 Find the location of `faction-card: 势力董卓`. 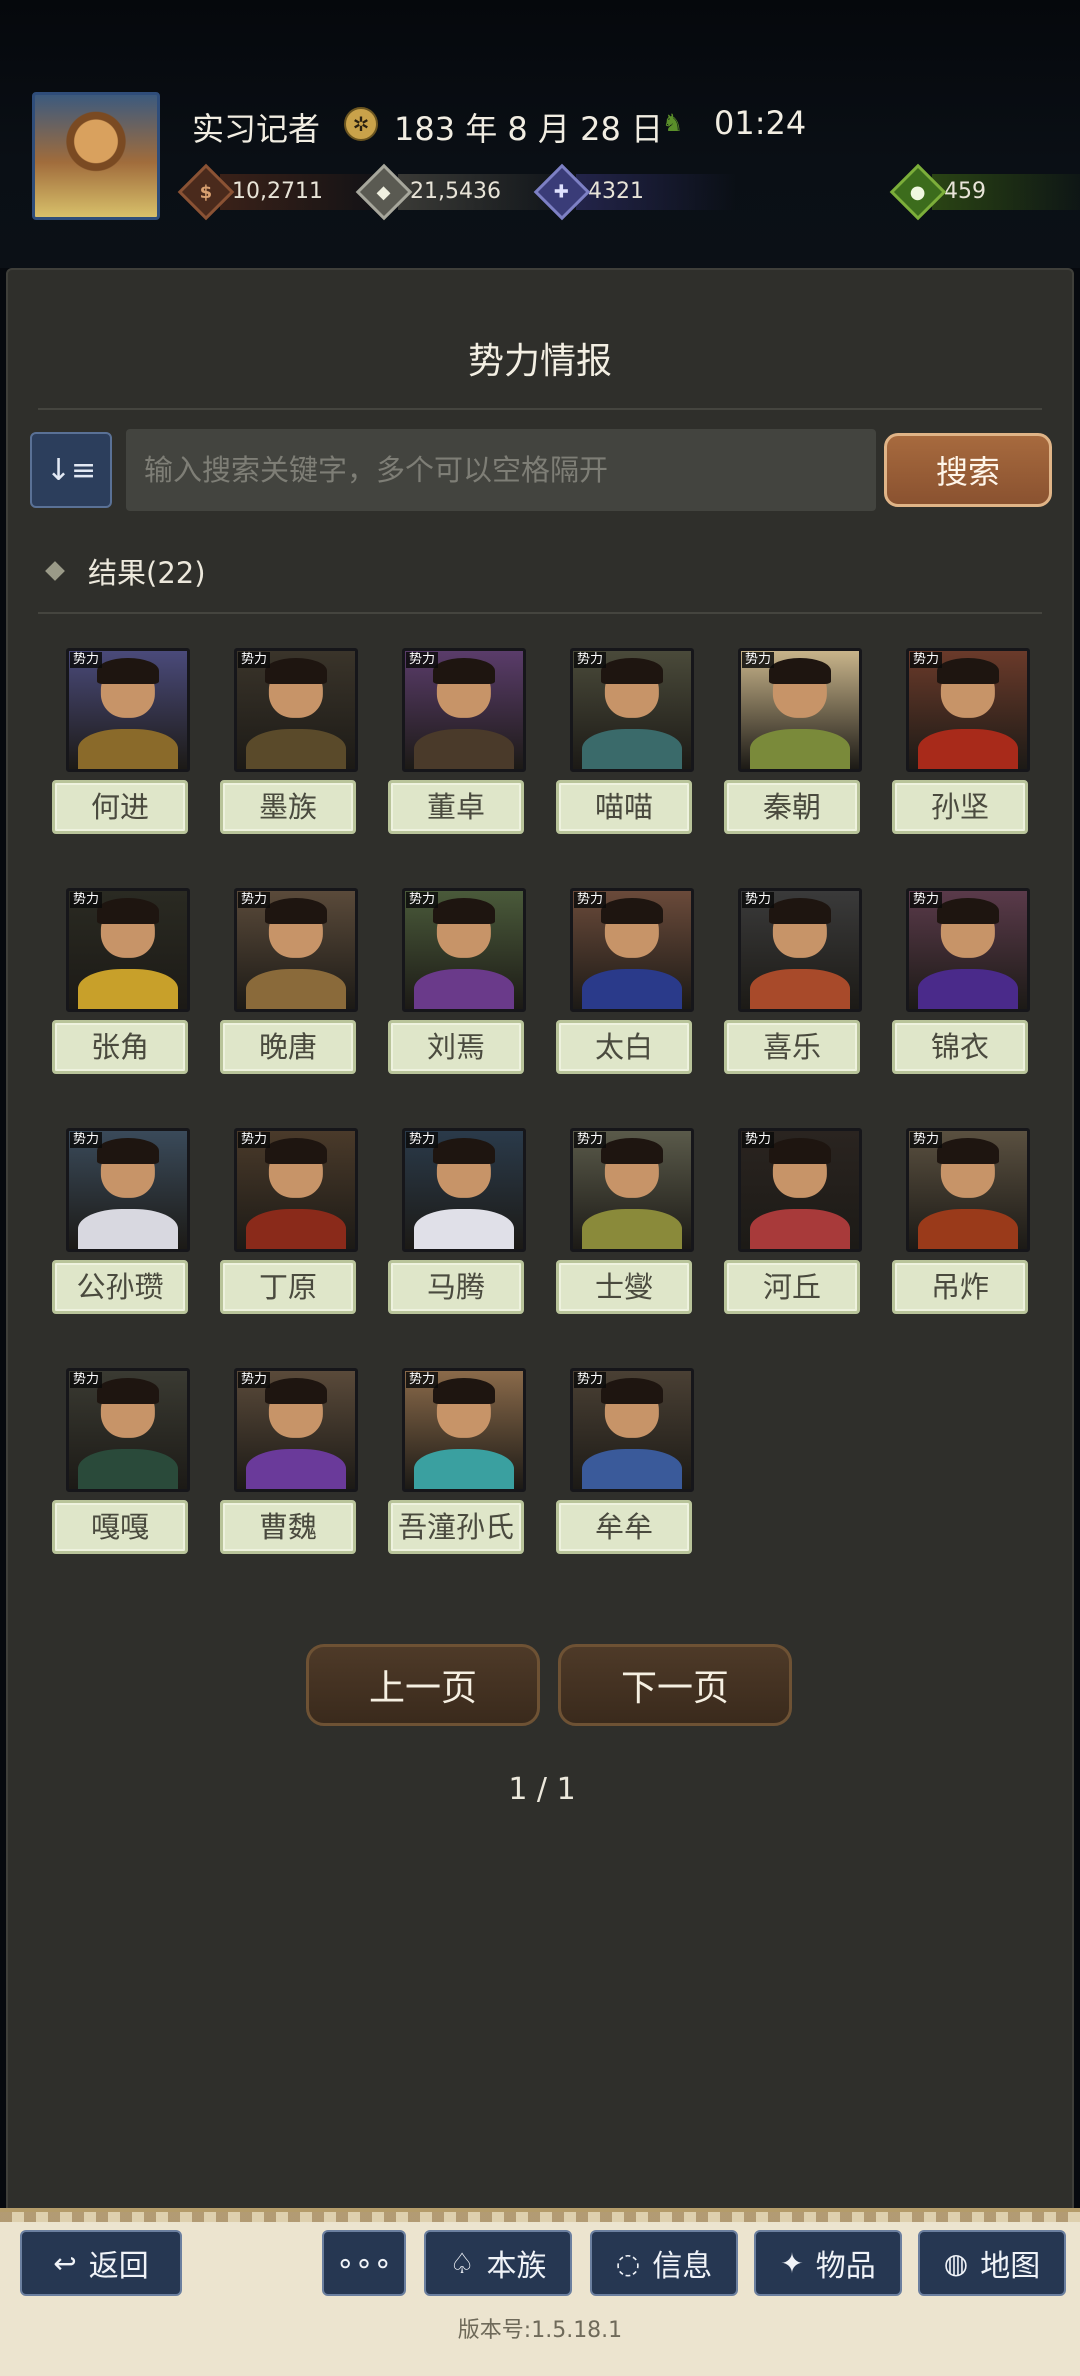

faction-card: 势力董卓 is located at coordinates (457, 741).